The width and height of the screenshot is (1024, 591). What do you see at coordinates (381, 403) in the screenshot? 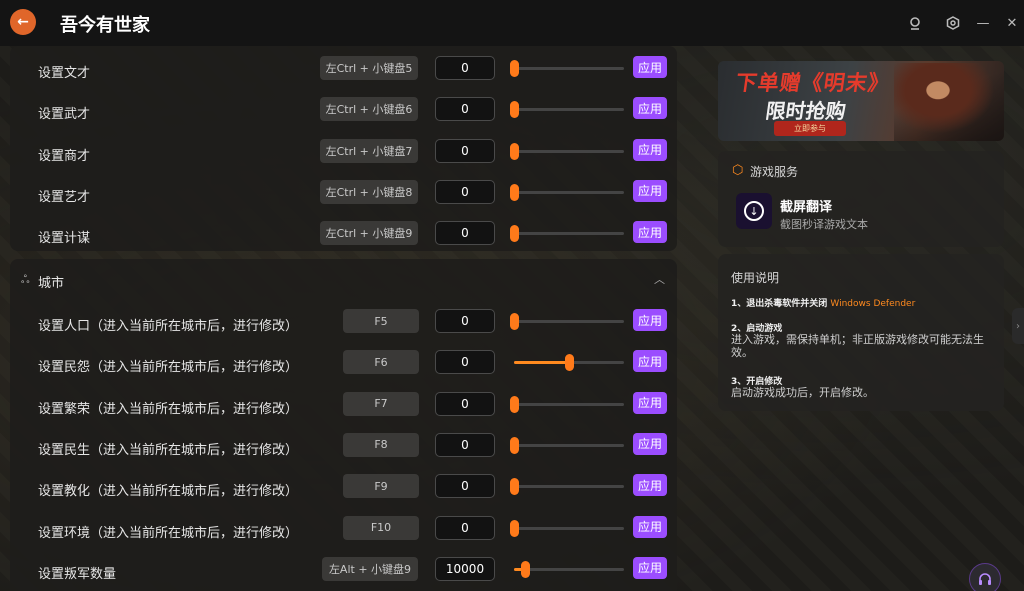
I see `hotkey-button: F7` at bounding box center [381, 403].